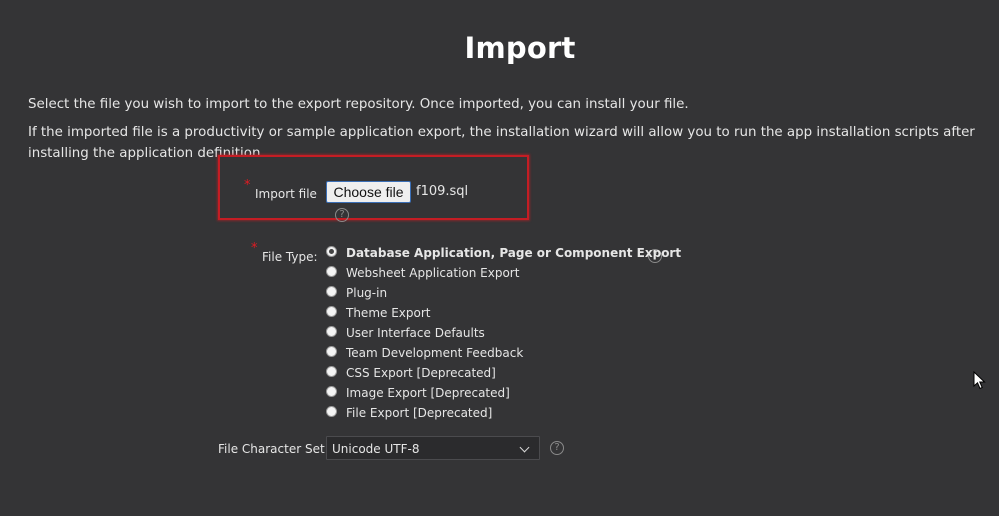  I want to click on file-type-option: Team Development Feedback, so click(424, 353).